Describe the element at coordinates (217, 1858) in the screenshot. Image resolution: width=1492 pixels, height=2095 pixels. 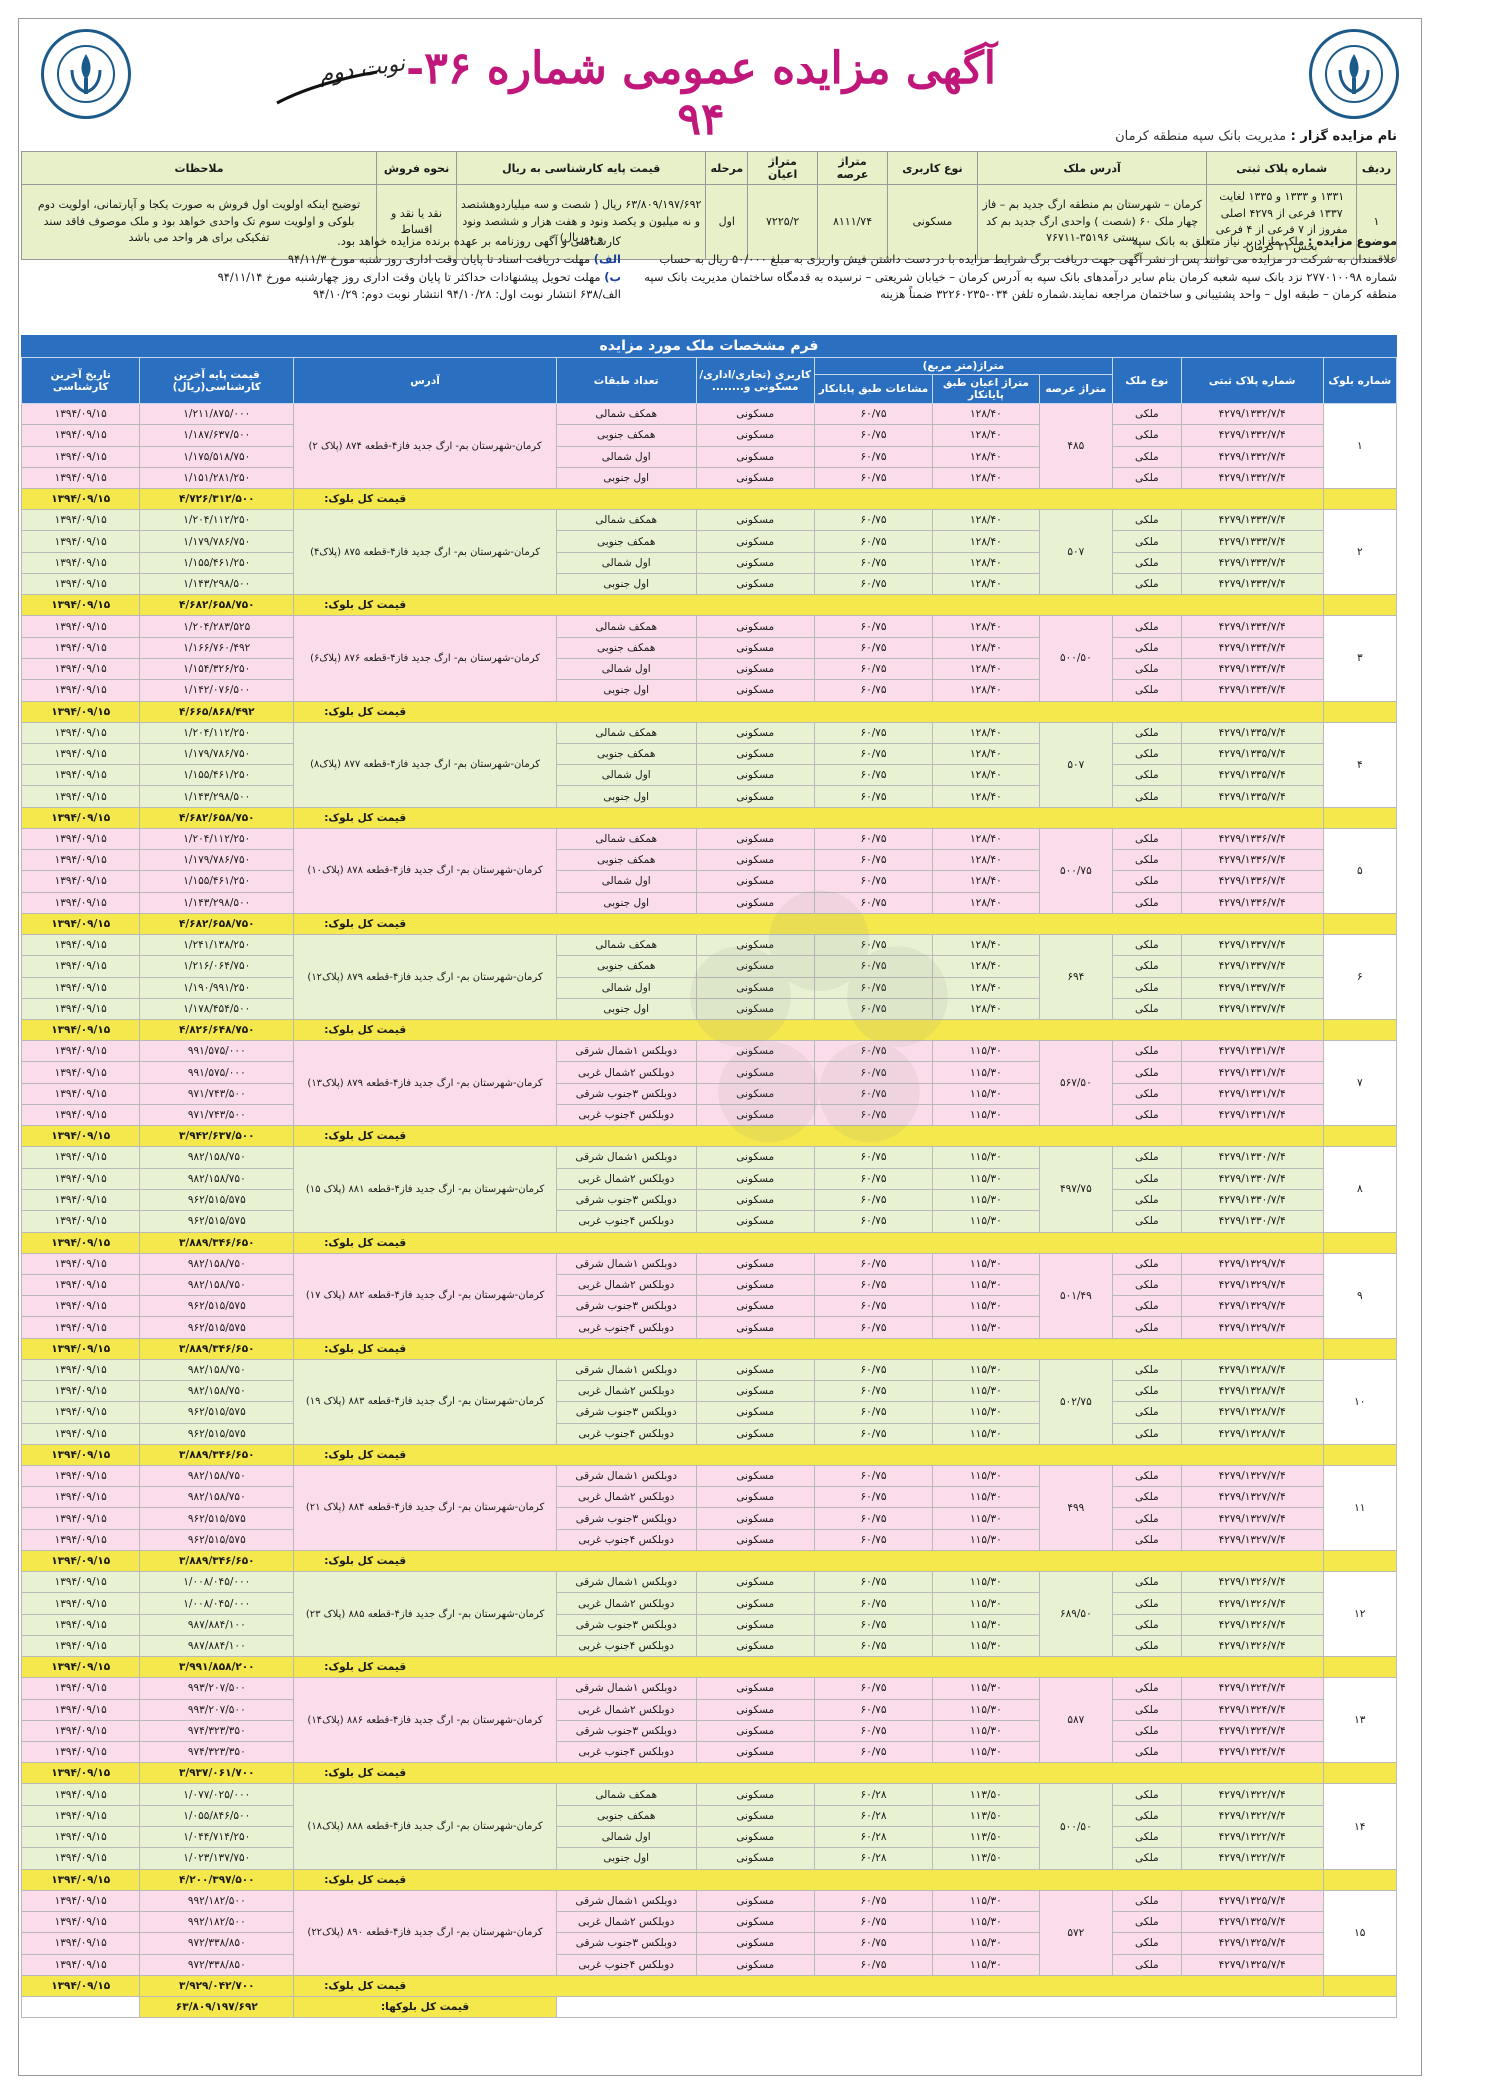
I see `price-cell: ۱/۰۲۳/۱۳۷/۷۵۰` at that location.